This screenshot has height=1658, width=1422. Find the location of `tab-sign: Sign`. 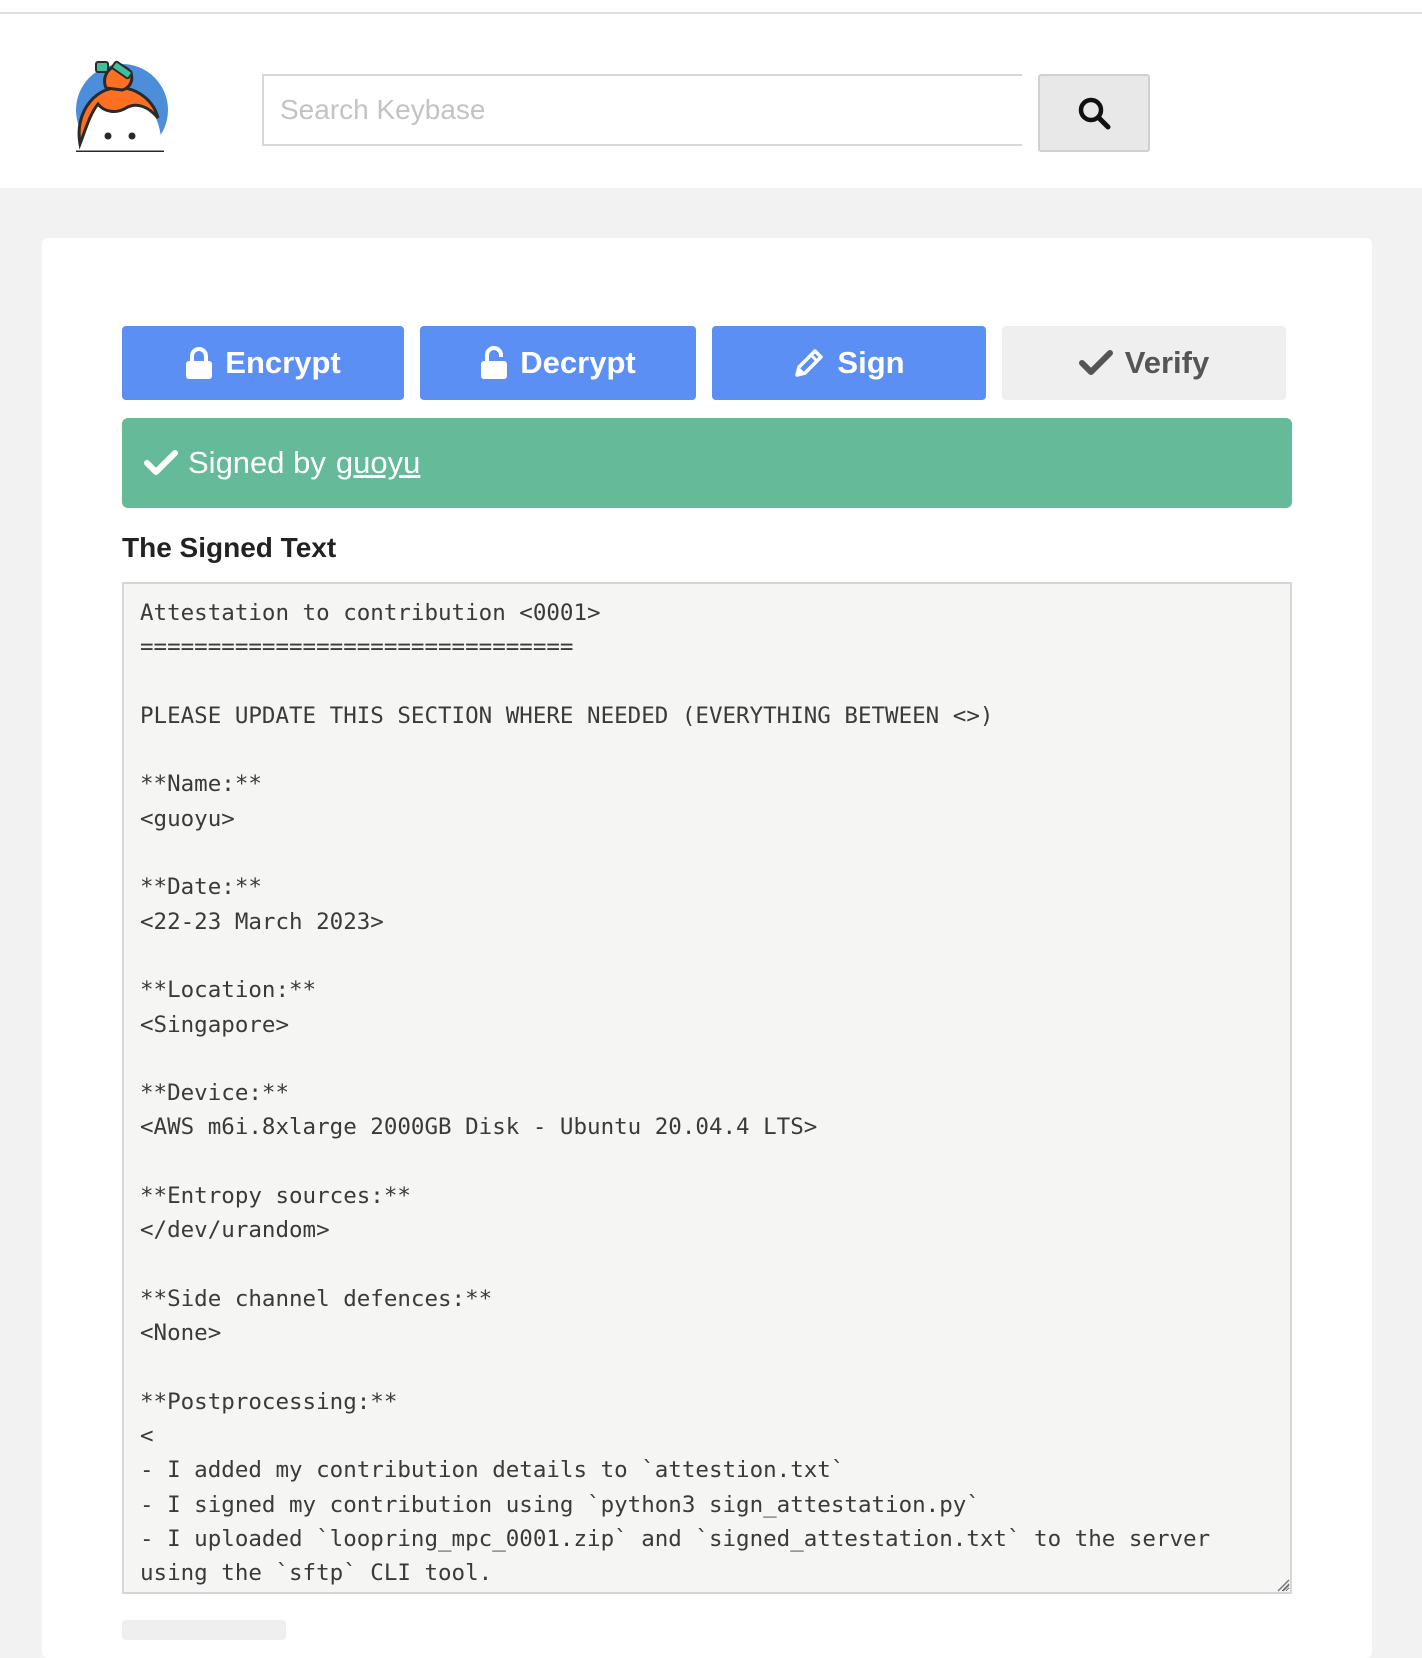

tab-sign: Sign is located at coordinates (849, 363).